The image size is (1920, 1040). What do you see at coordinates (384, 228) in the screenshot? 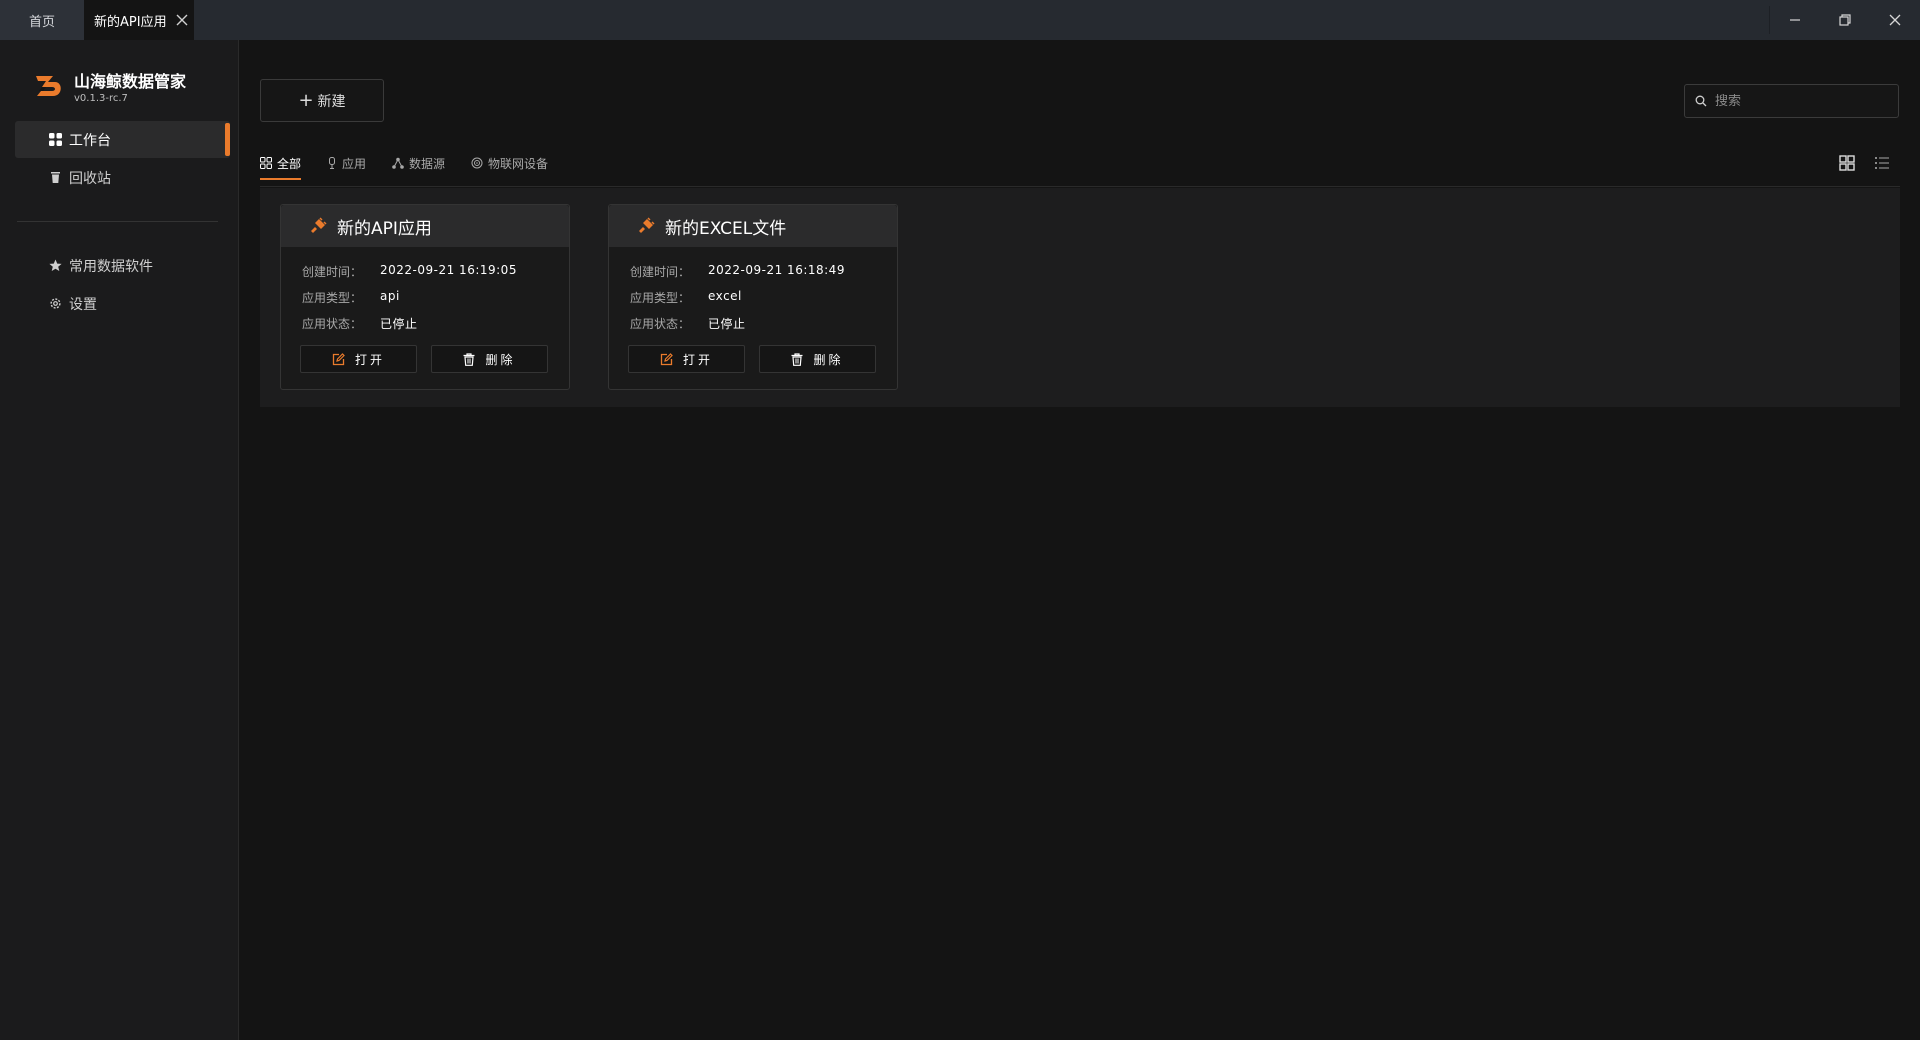
I see `card-title: 新的API应用` at bounding box center [384, 228].